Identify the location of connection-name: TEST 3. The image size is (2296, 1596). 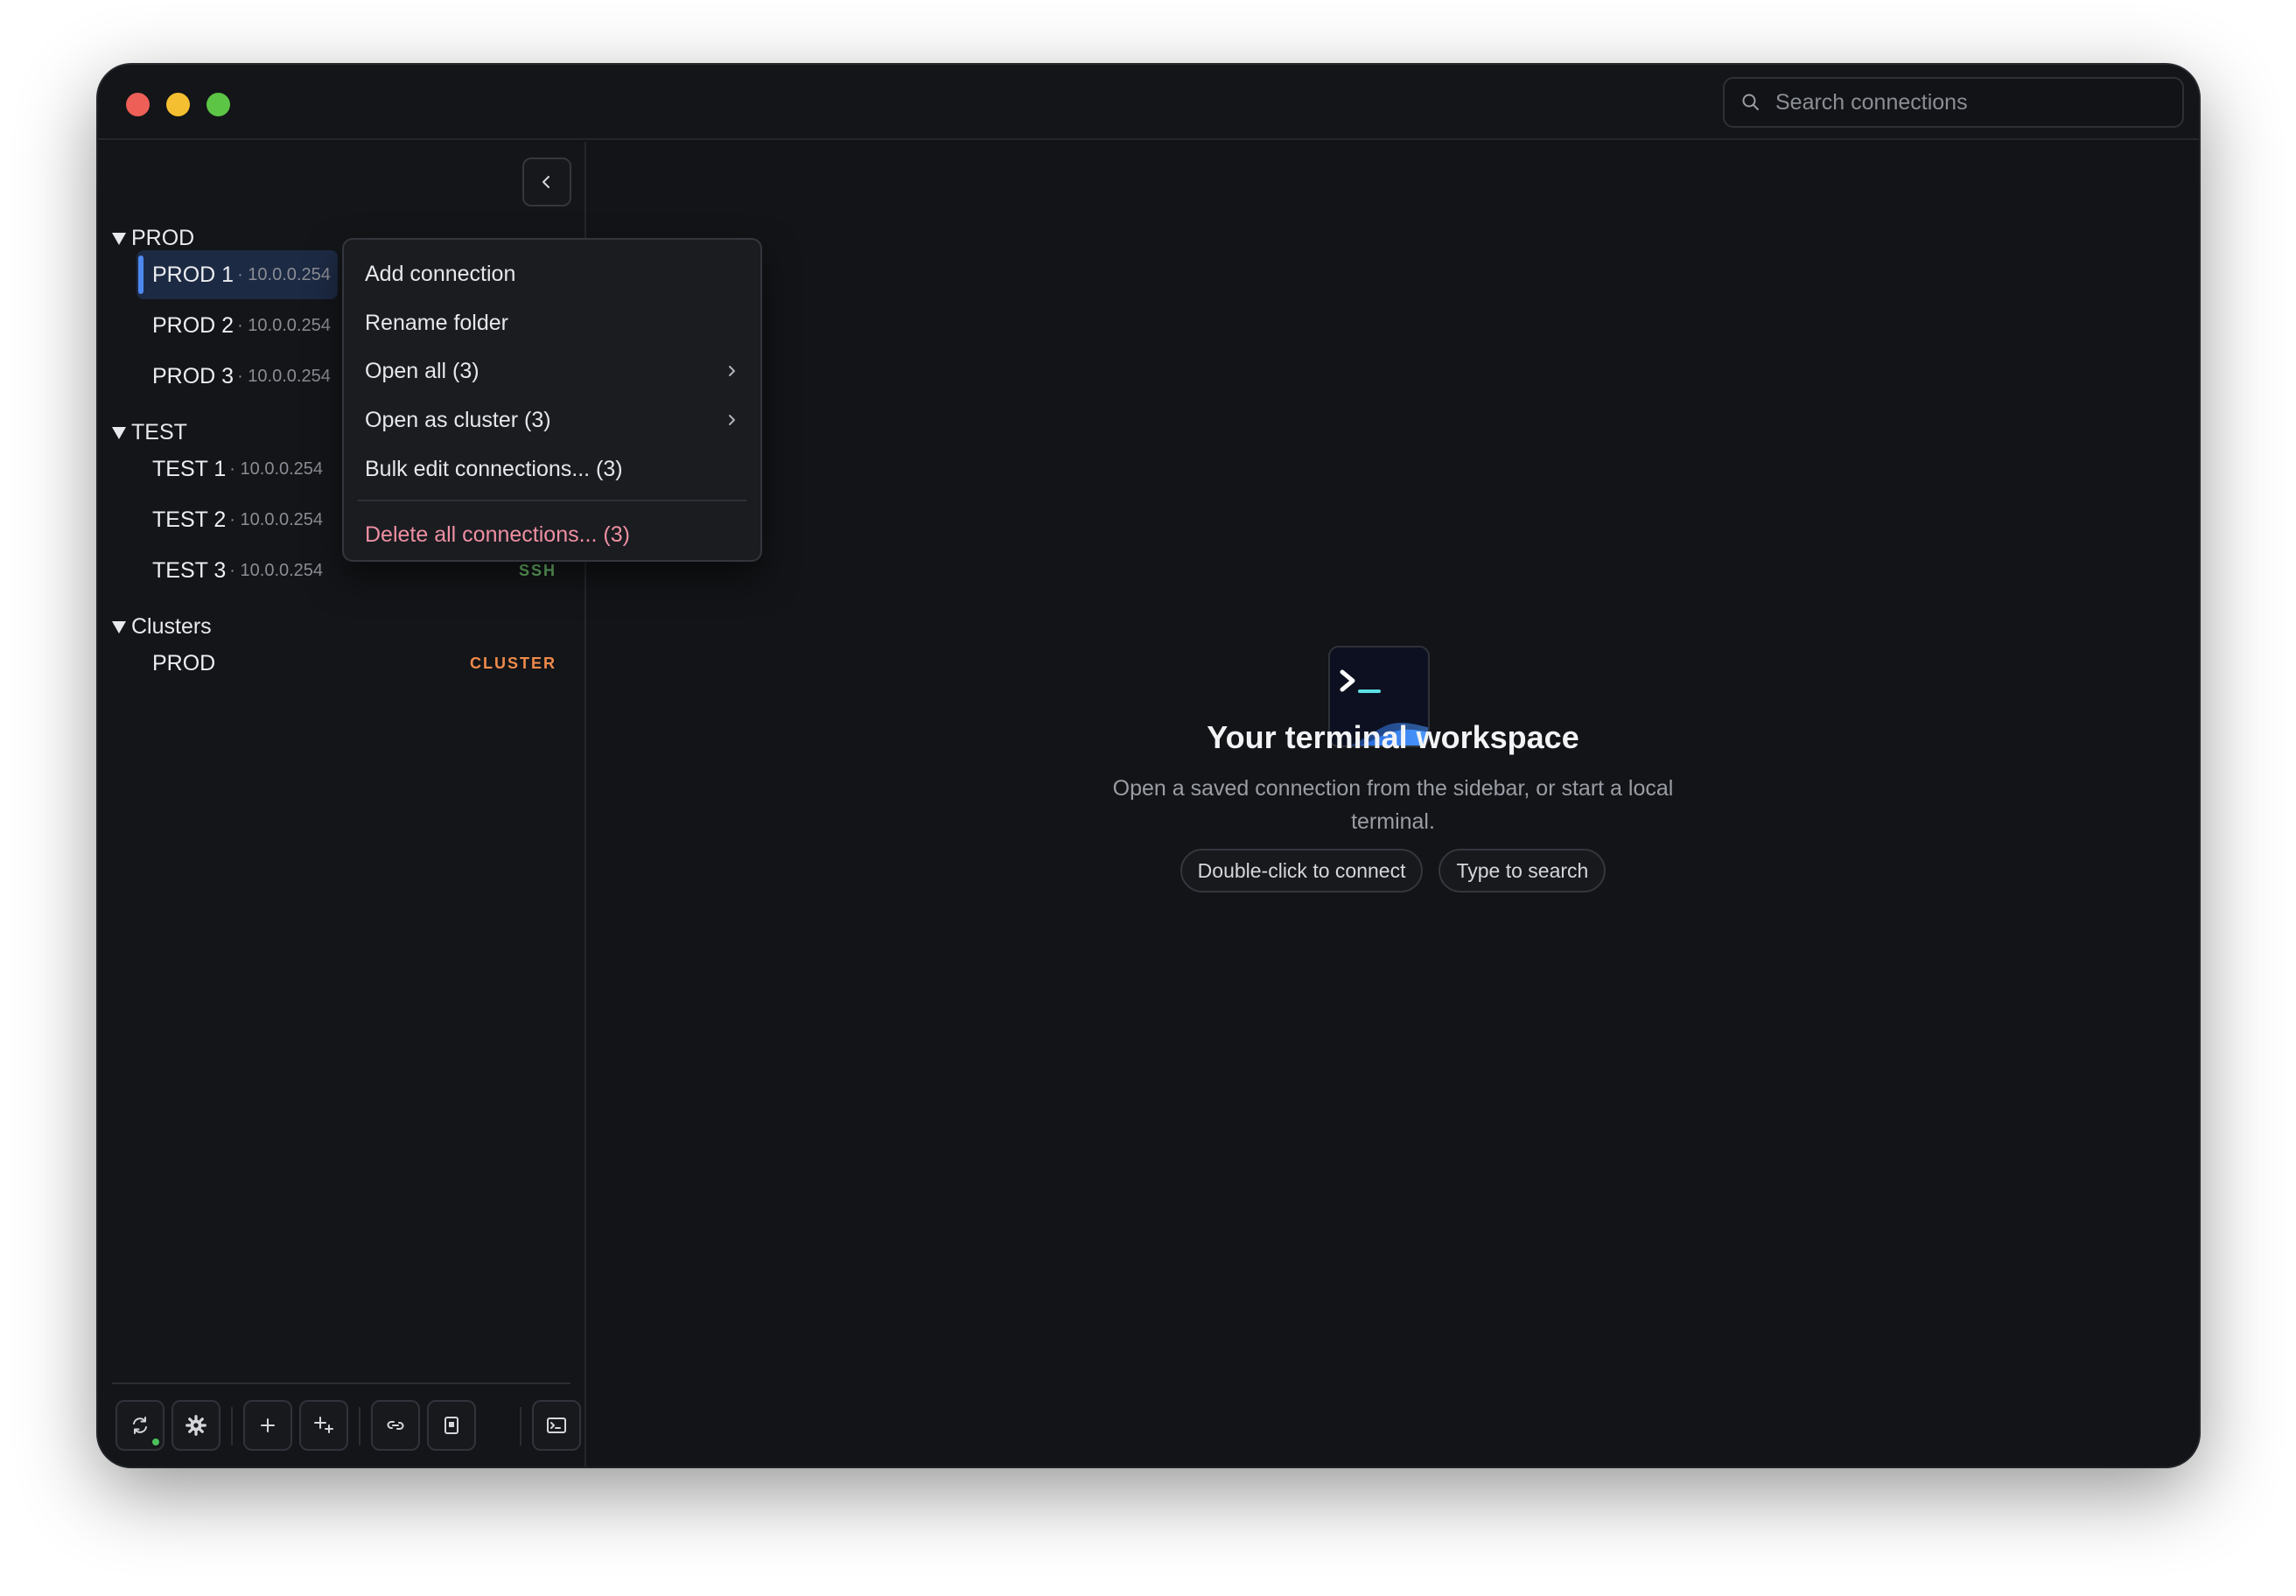
(189, 570).